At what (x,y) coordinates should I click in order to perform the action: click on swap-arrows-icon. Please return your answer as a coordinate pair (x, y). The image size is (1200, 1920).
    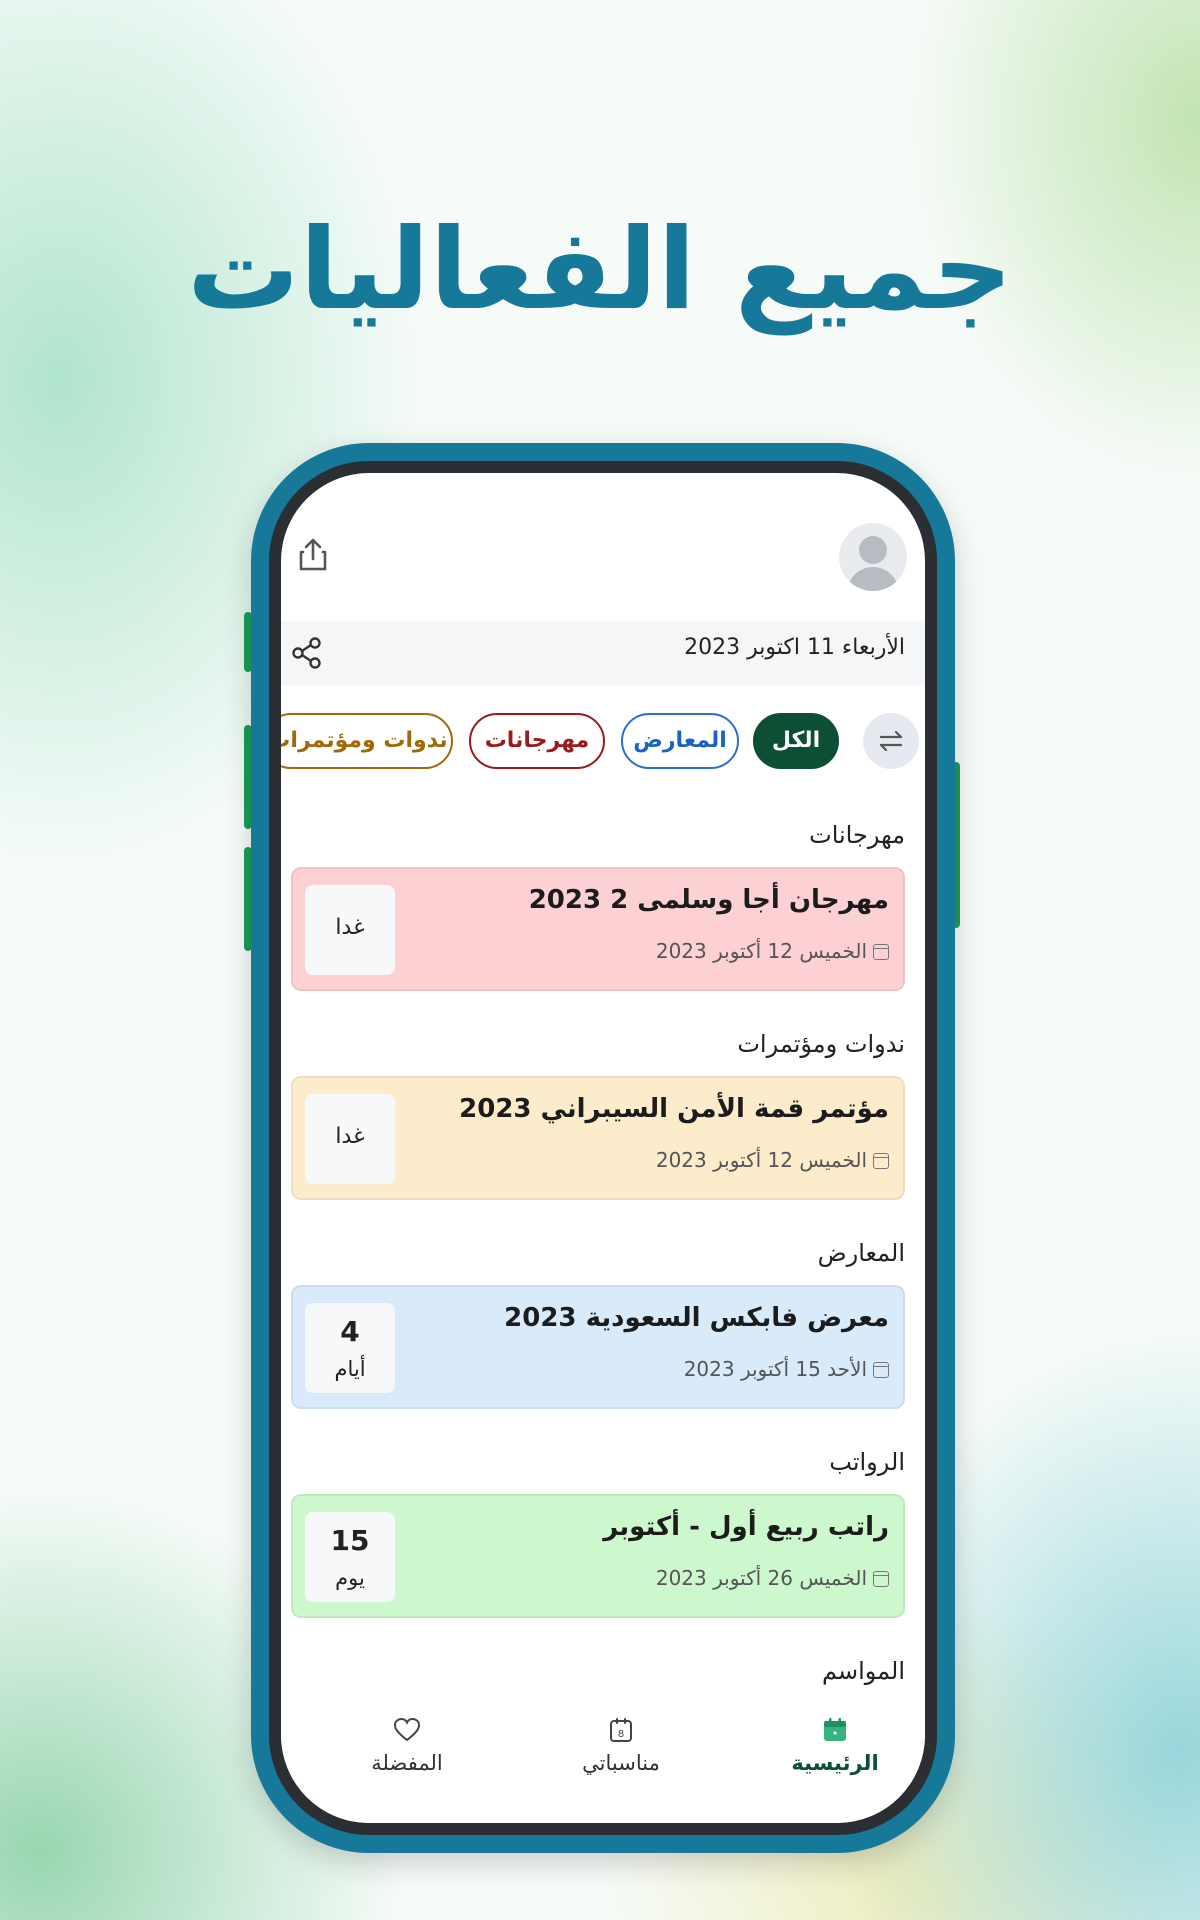
    Looking at the image, I should click on (891, 741).